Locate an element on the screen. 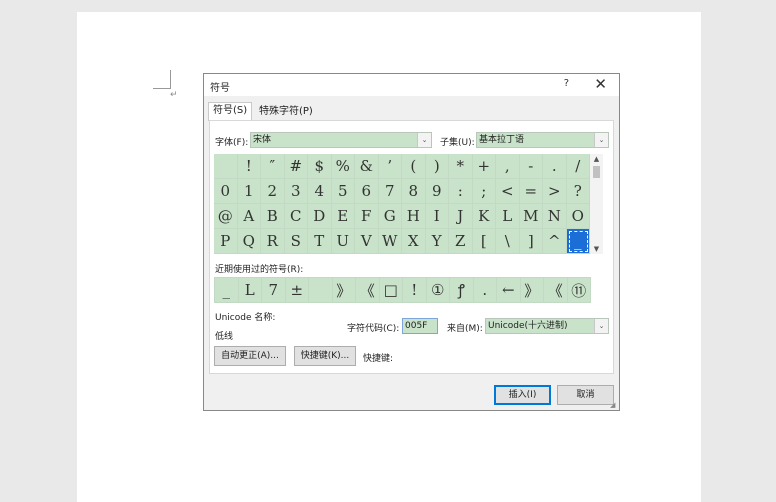 This screenshot has width=776, height=502. symbol-cell: ’ is located at coordinates (390, 166).